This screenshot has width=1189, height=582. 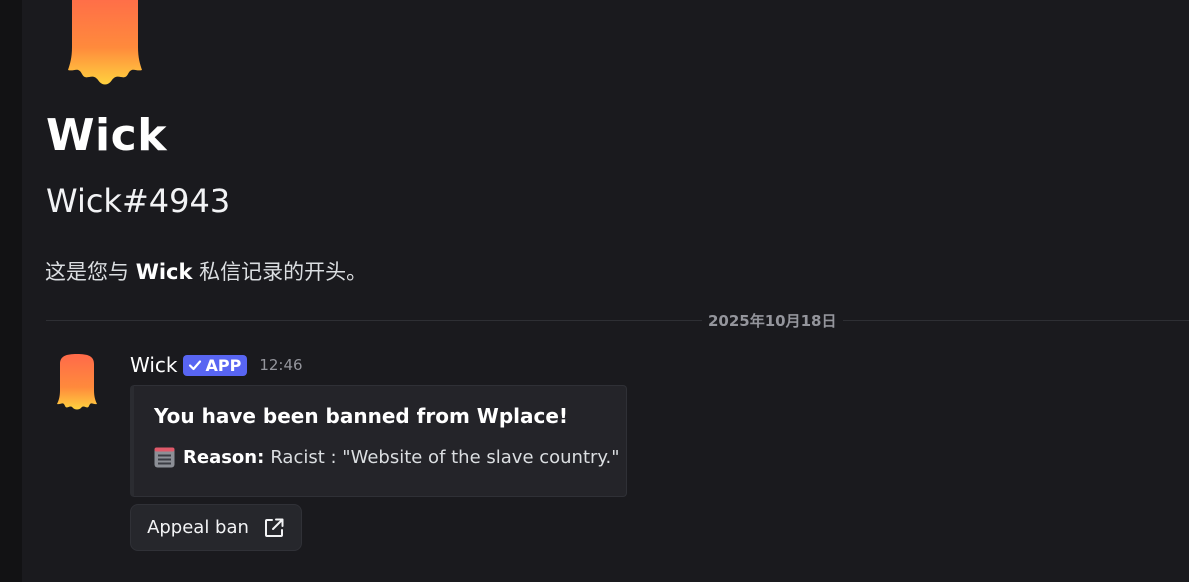 I want to click on memo-icon, so click(x=164, y=457).